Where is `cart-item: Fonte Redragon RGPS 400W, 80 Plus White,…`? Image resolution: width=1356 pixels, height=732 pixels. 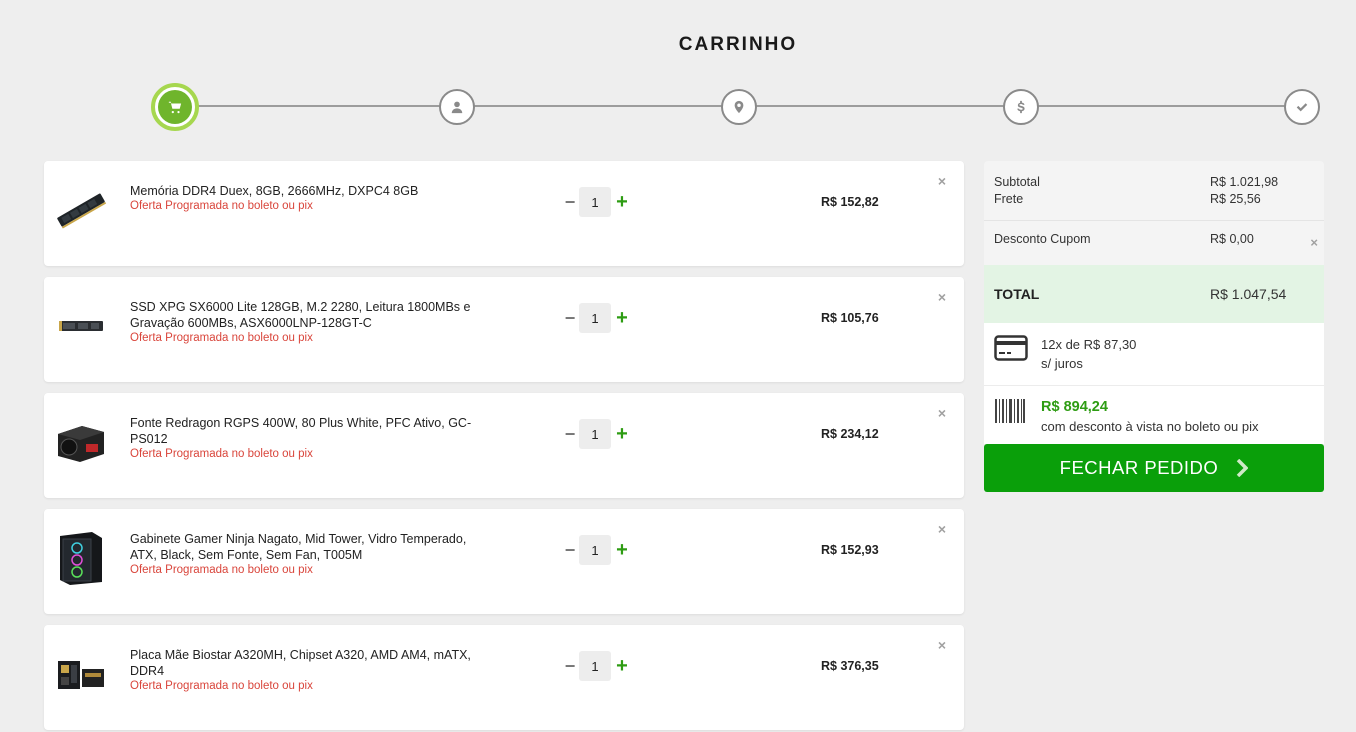 cart-item: Fonte Redragon RGPS 400W, 80 Plus White,… is located at coordinates (504, 445).